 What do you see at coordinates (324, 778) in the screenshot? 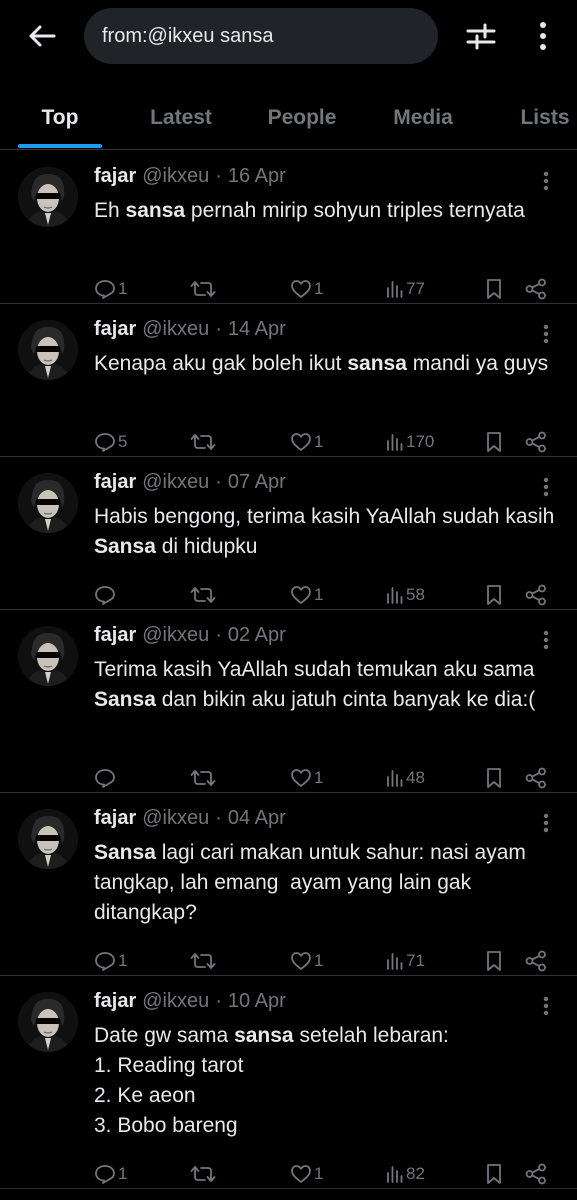
I see `tweet-actions: 1 48` at bounding box center [324, 778].